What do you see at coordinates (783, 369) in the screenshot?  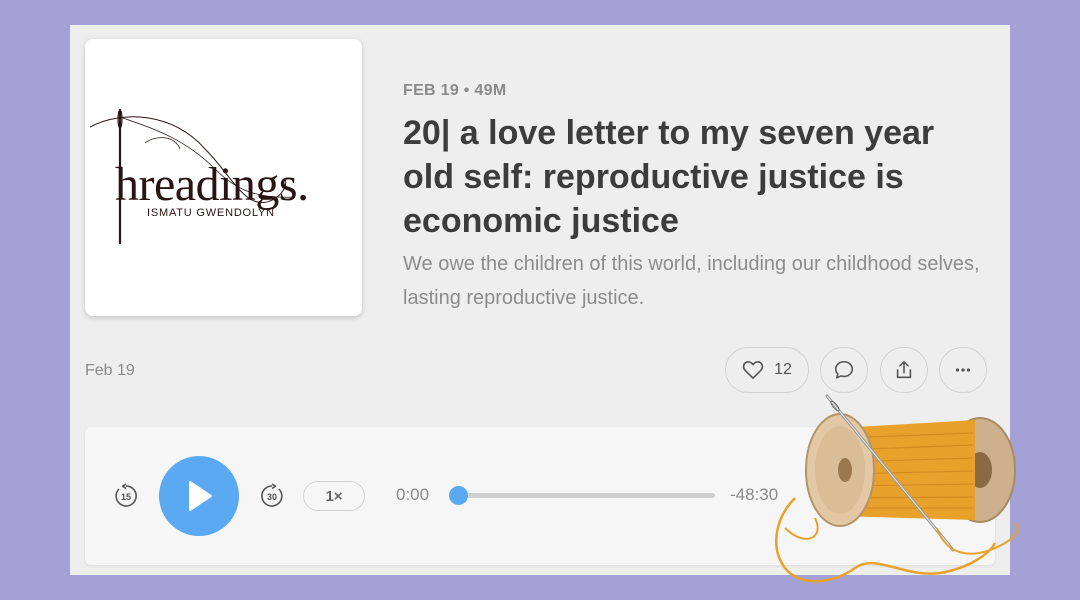 I see `like-count: 12` at bounding box center [783, 369].